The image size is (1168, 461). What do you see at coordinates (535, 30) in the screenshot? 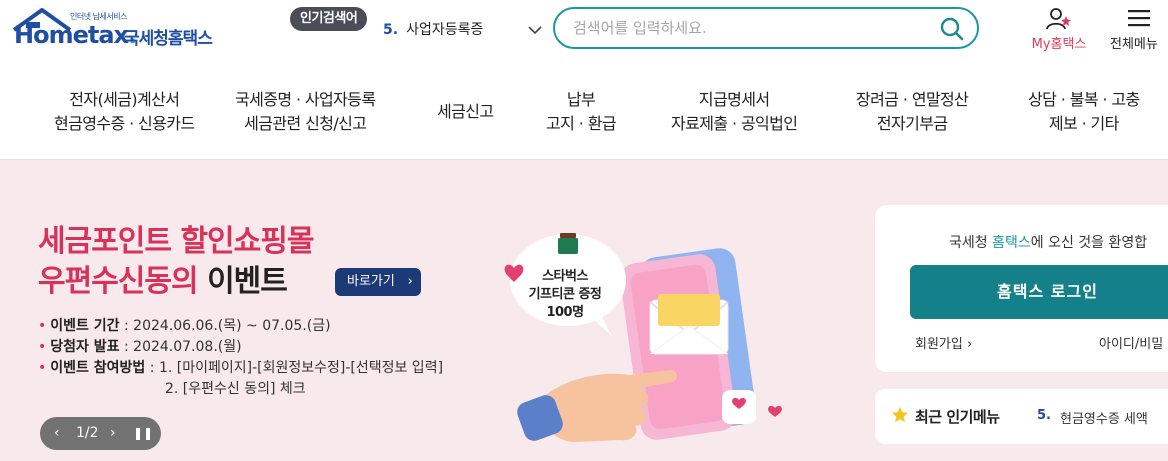
I see `chevron-down-icon` at bounding box center [535, 30].